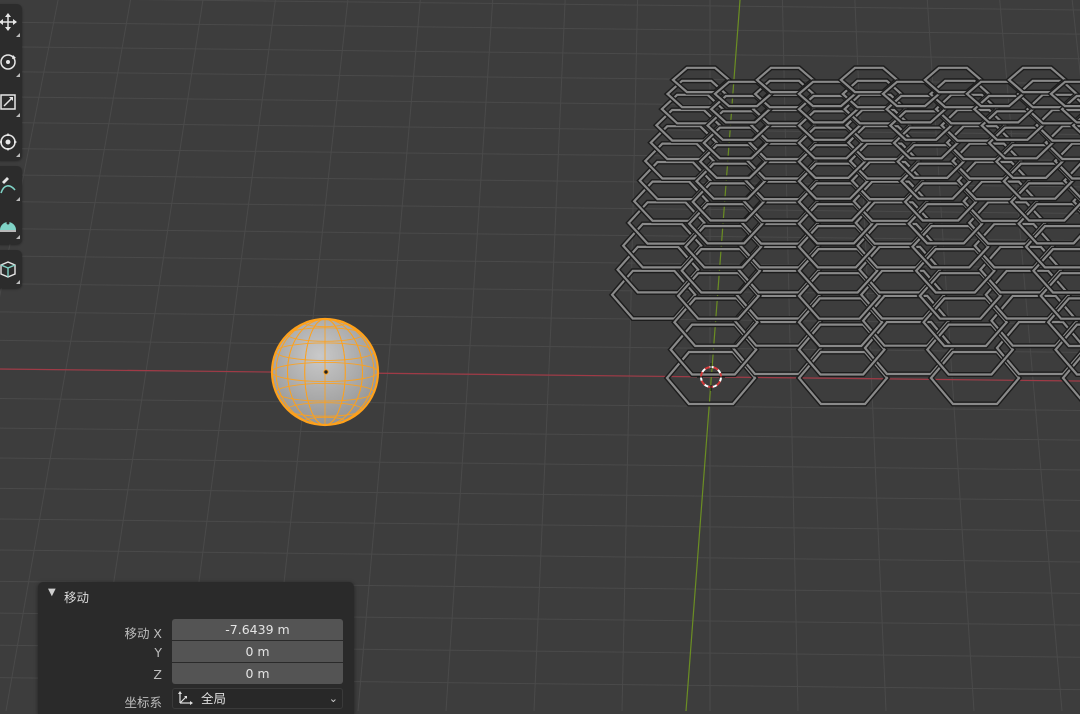 This screenshot has width=1080, height=714. I want to click on measure-icon, so click(9, 224).